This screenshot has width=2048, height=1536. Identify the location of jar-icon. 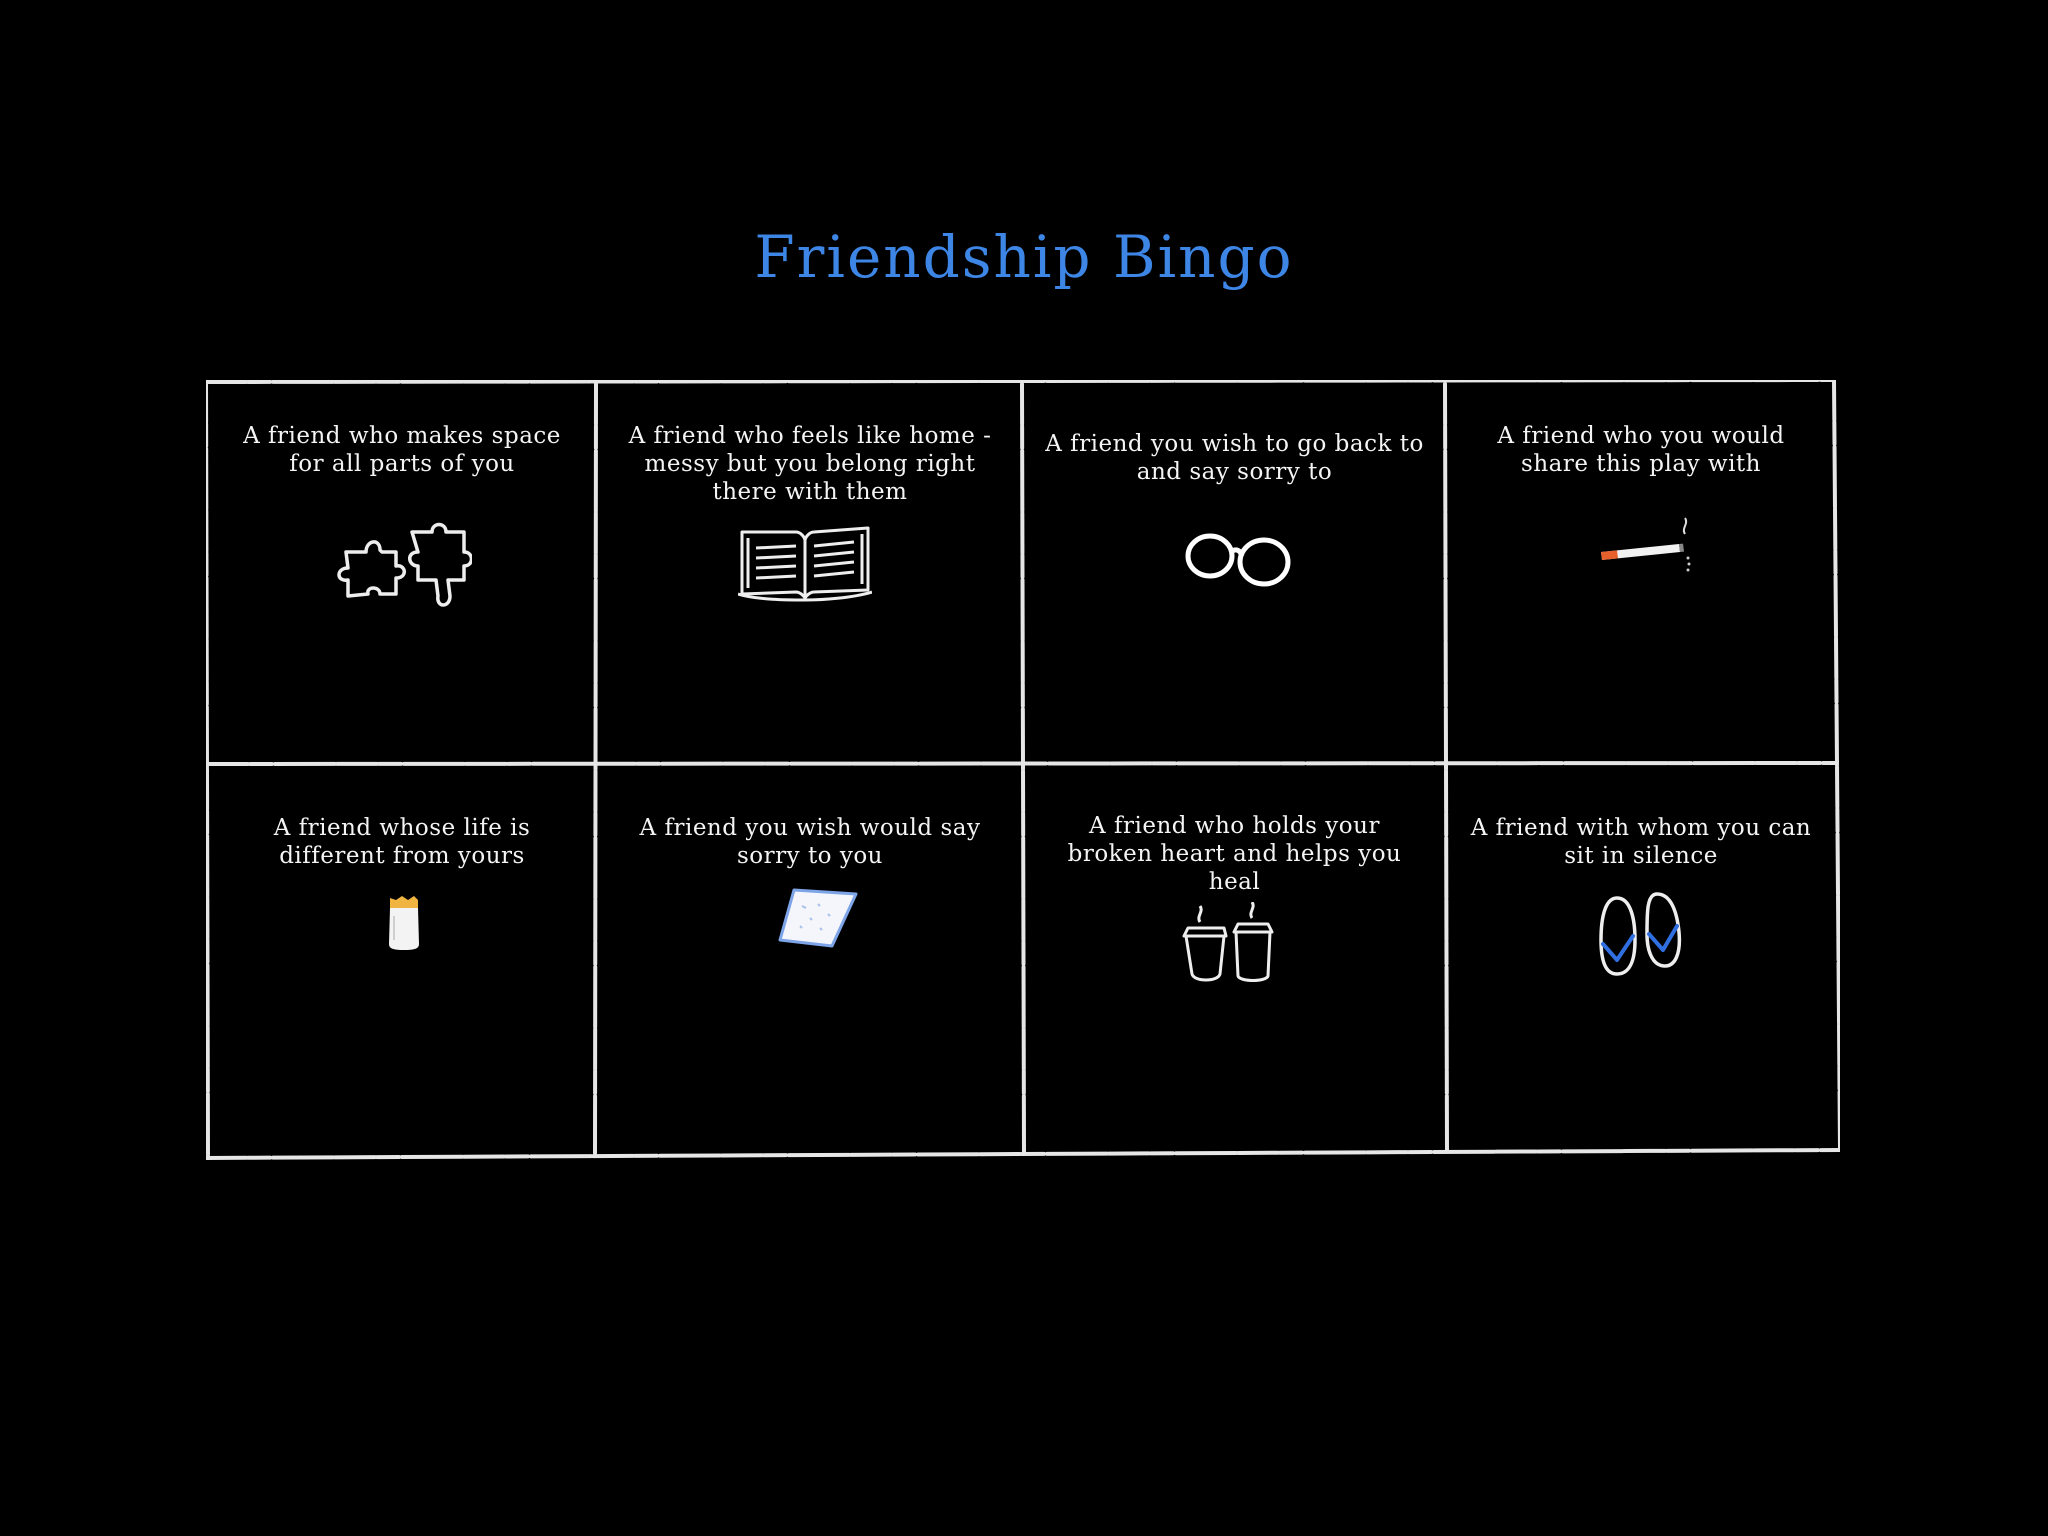
(404, 923).